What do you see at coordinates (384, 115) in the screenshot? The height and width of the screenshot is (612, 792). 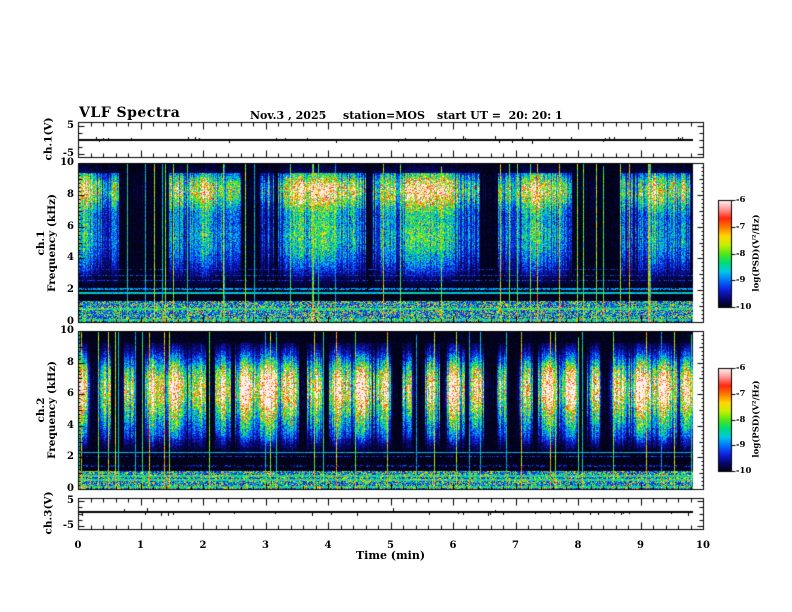 I see `header-station: station=MOS` at bounding box center [384, 115].